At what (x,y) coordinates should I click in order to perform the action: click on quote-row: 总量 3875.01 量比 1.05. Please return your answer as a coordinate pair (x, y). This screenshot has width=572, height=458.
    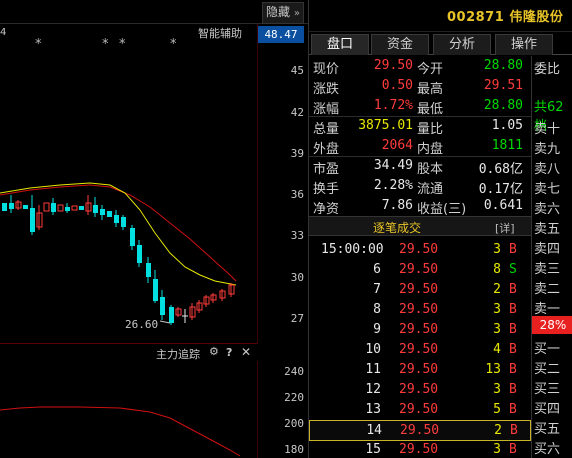
    Looking at the image, I should click on (420, 126).